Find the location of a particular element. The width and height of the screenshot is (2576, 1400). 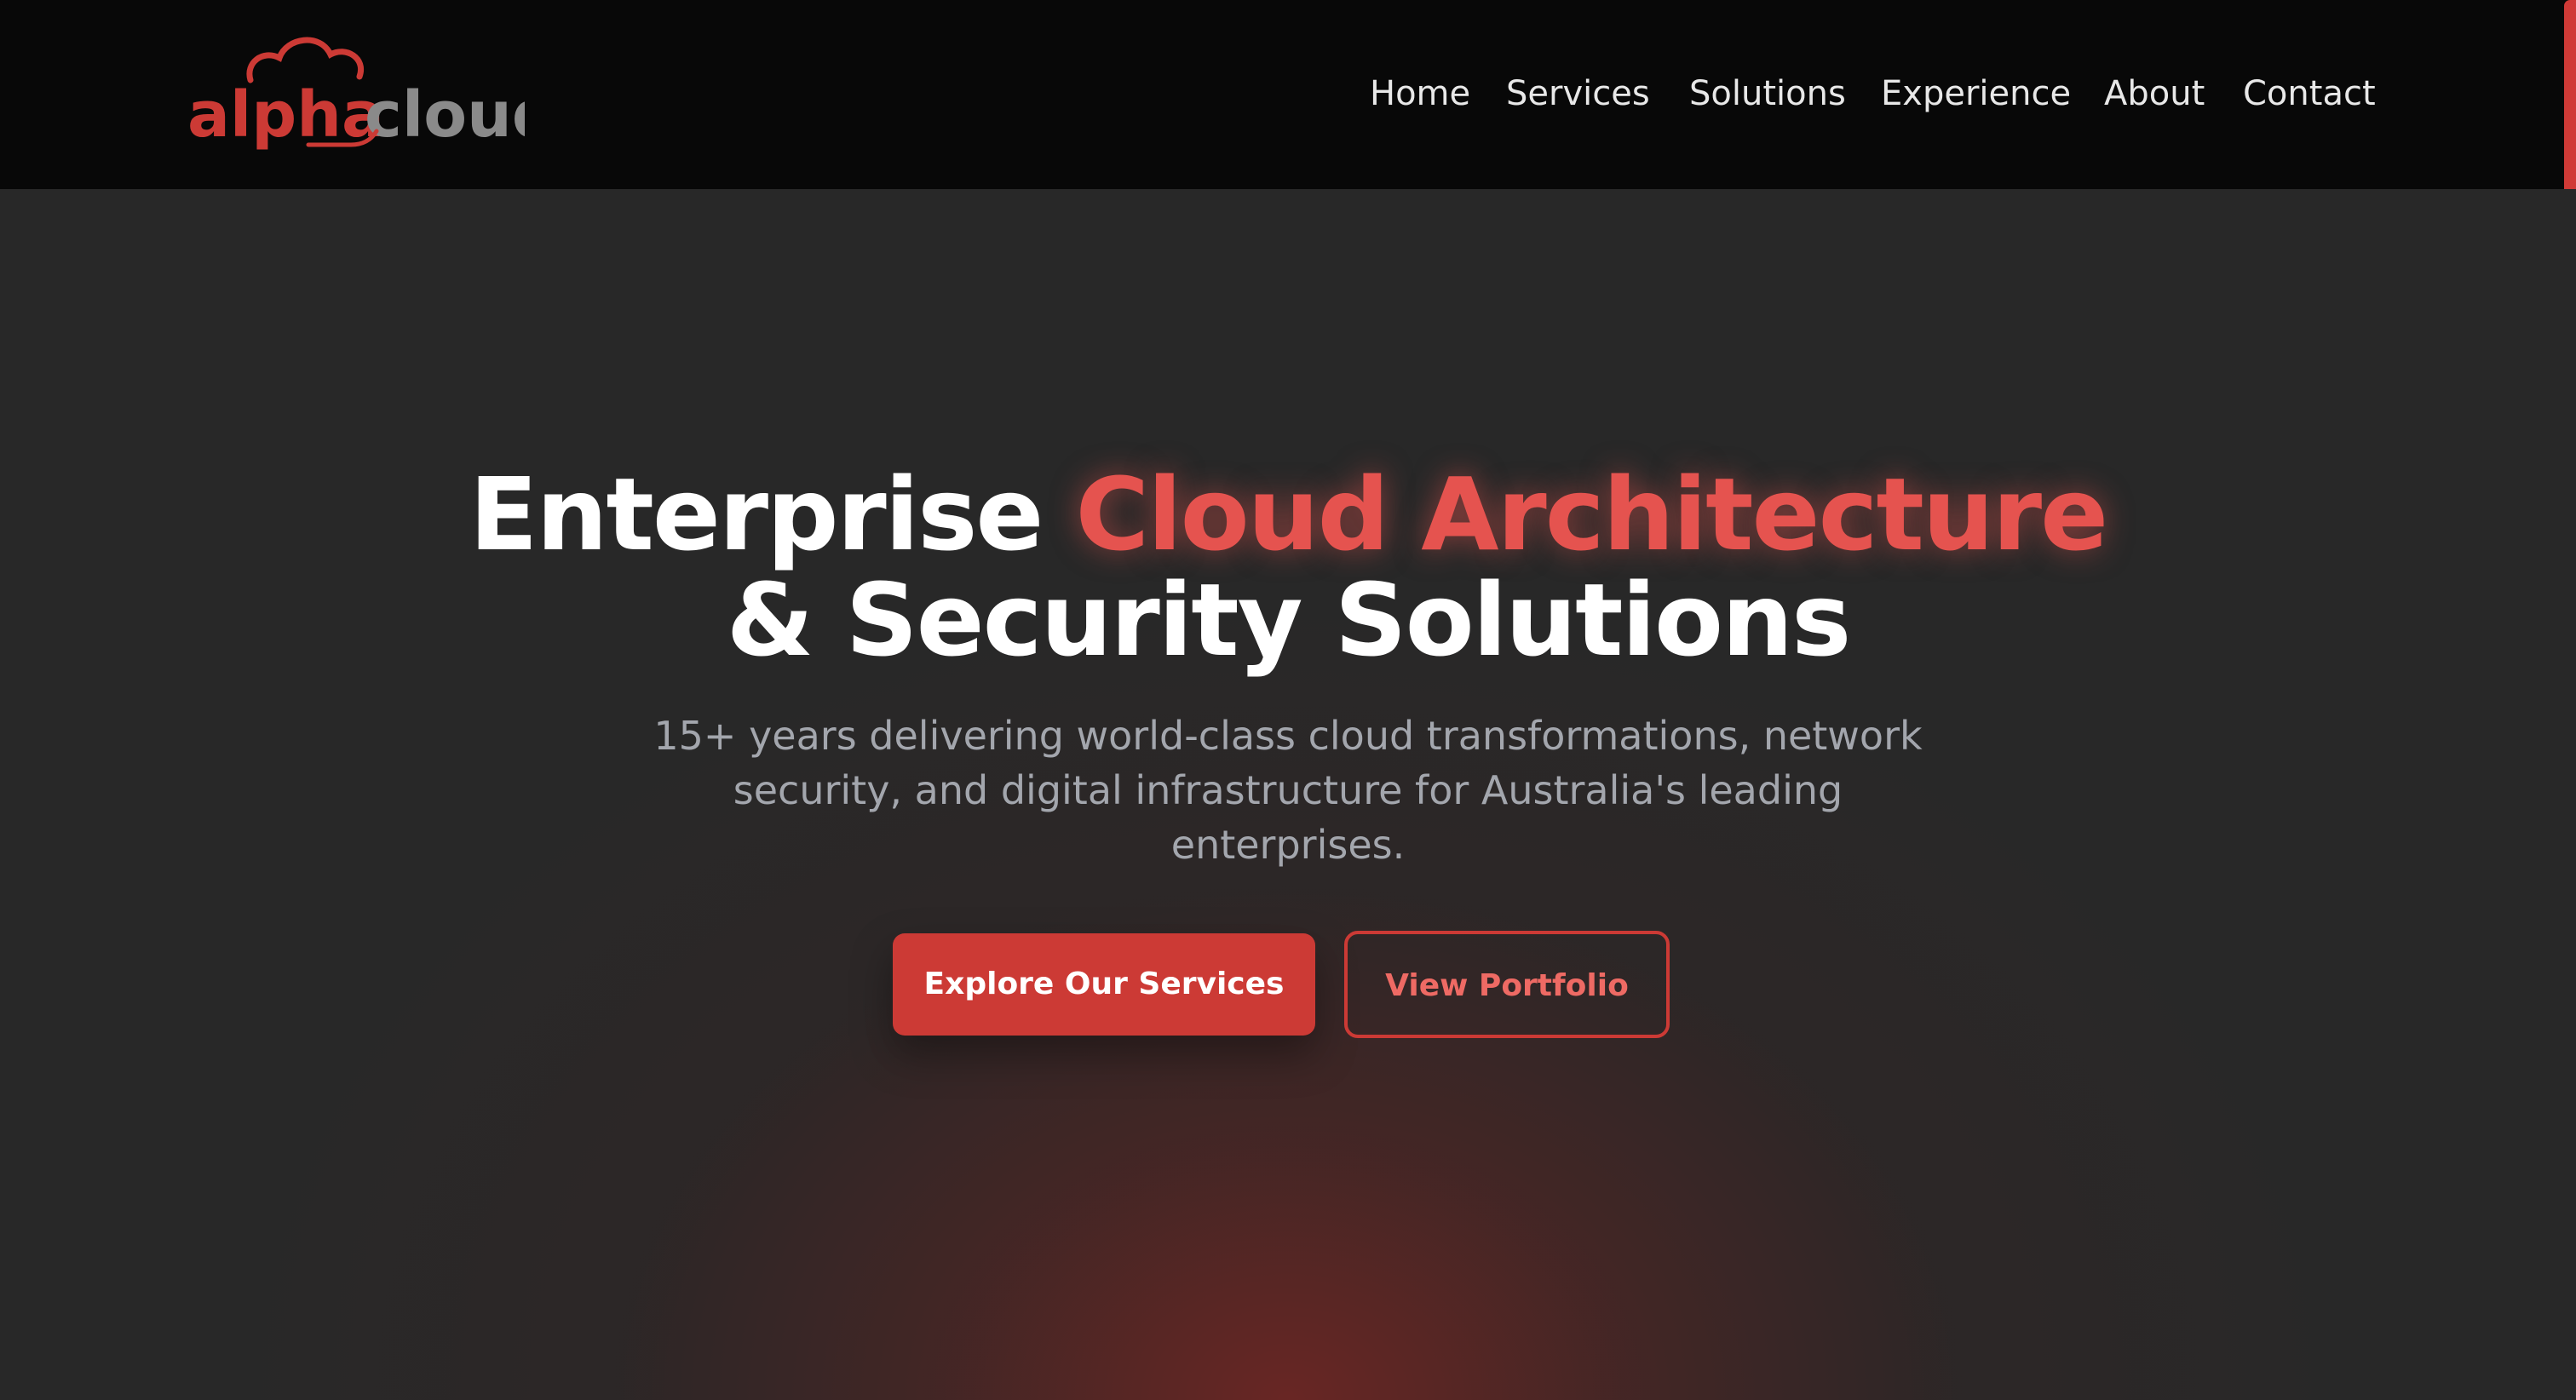

nav-item-solutions: Solutions is located at coordinates (1768, 94).